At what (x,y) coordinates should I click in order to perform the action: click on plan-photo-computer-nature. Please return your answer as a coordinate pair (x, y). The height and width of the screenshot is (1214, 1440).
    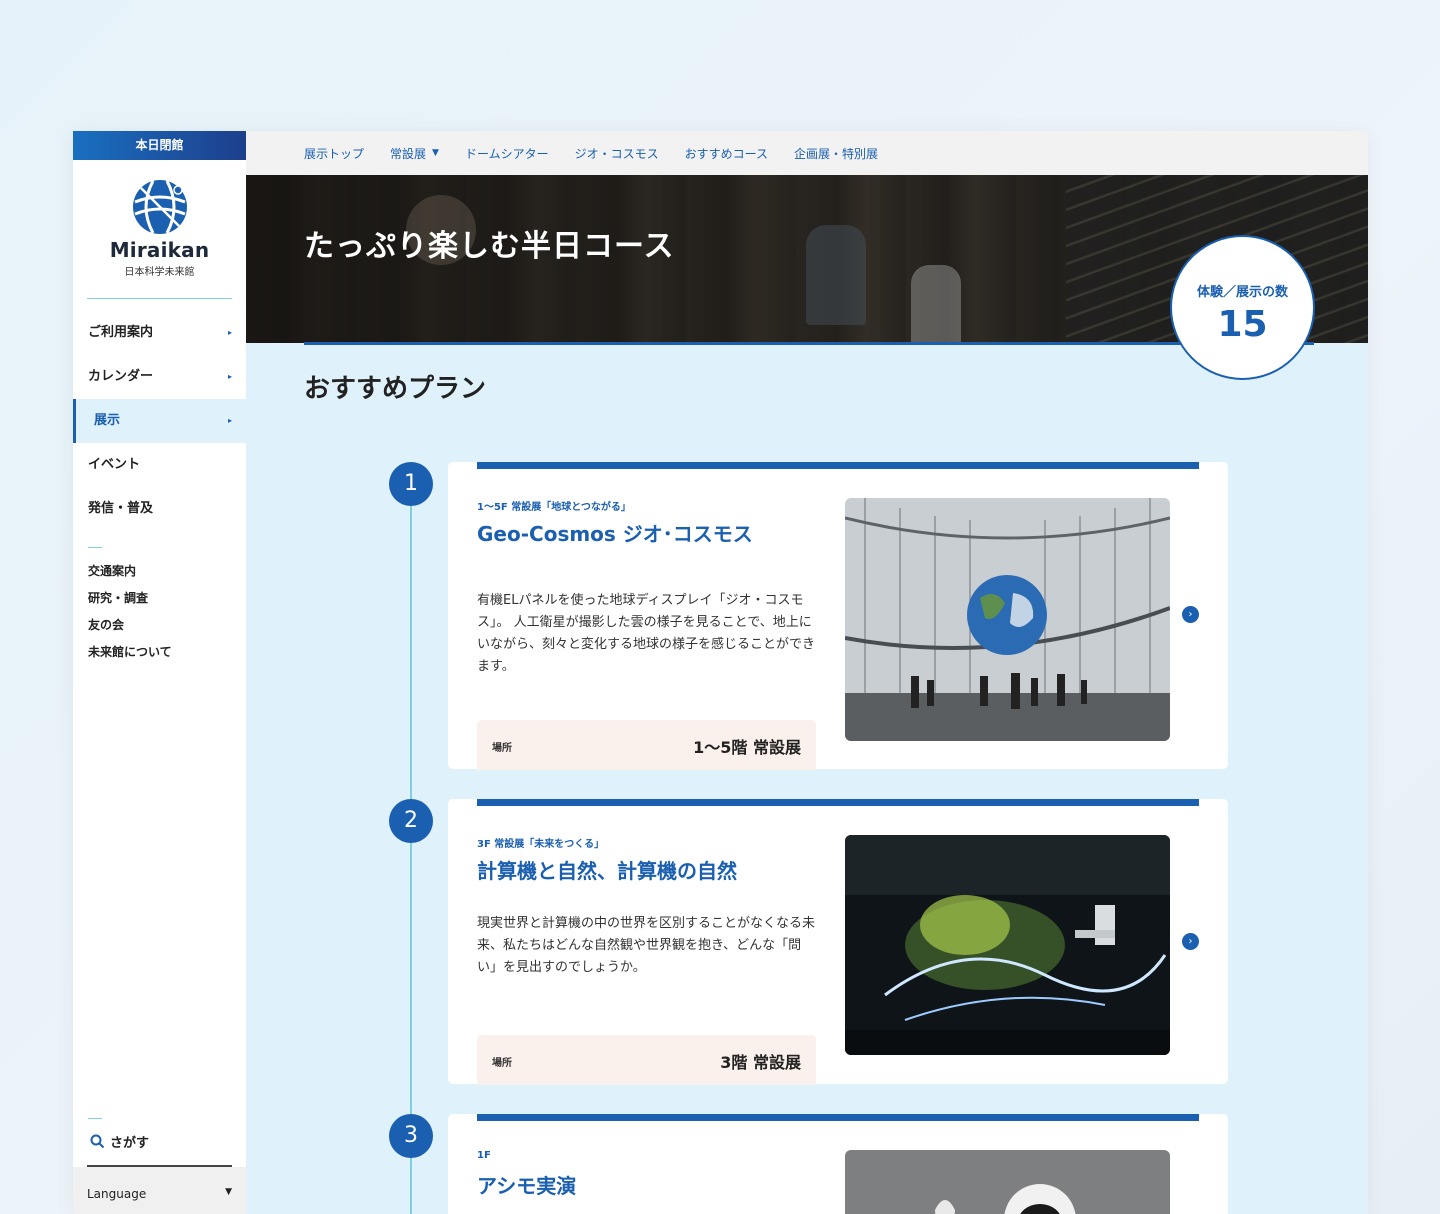
    Looking at the image, I should click on (1007, 945).